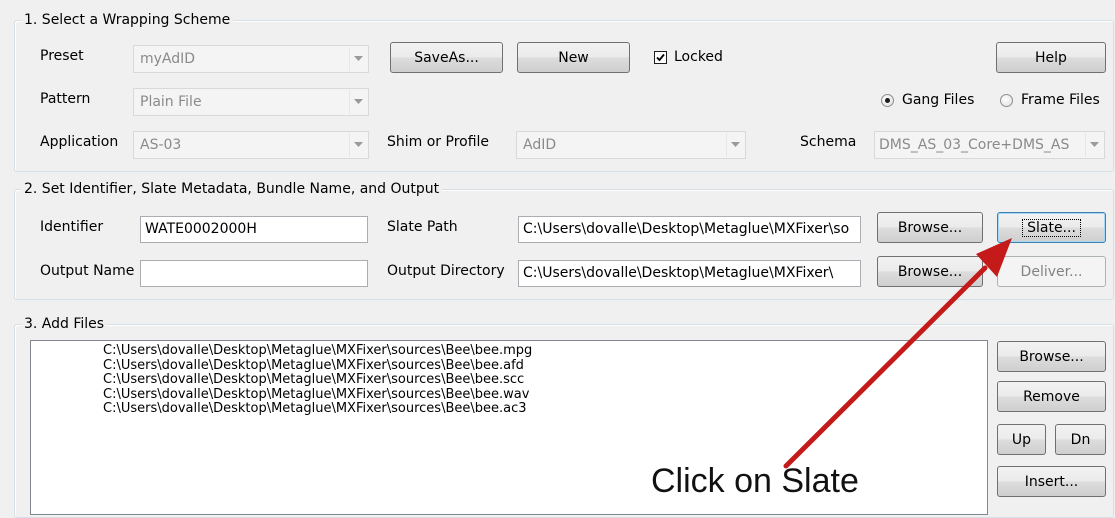 The image size is (1115, 518). Describe the element at coordinates (897, 353) in the screenshot. I see `annotation-arrow` at that location.